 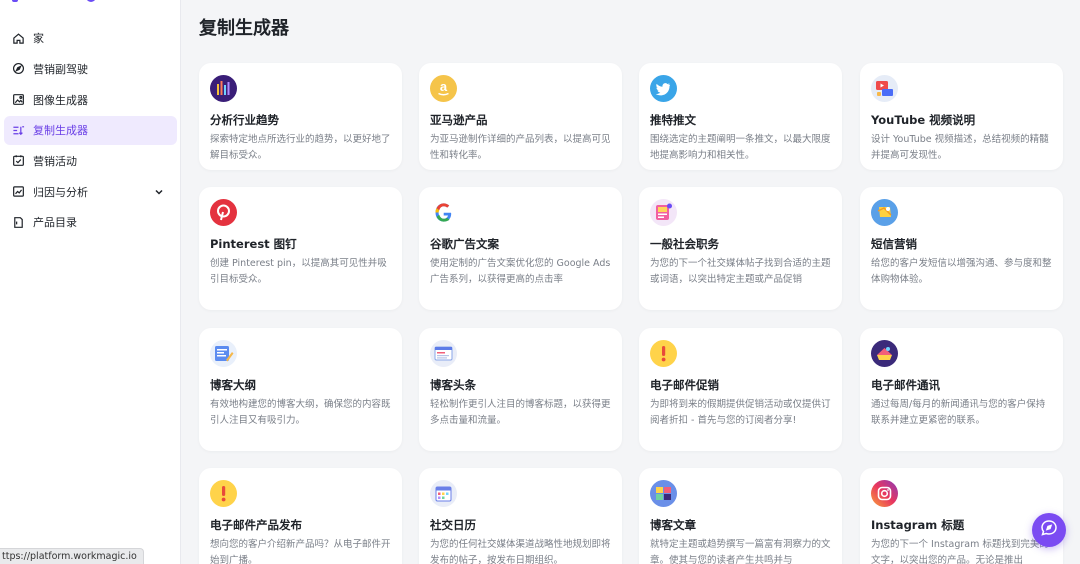 What do you see at coordinates (300, 551) in the screenshot?
I see `card-description: 想向您的客户介绍新产品吗？从电子邮件开始到广播。` at bounding box center [300, 551].